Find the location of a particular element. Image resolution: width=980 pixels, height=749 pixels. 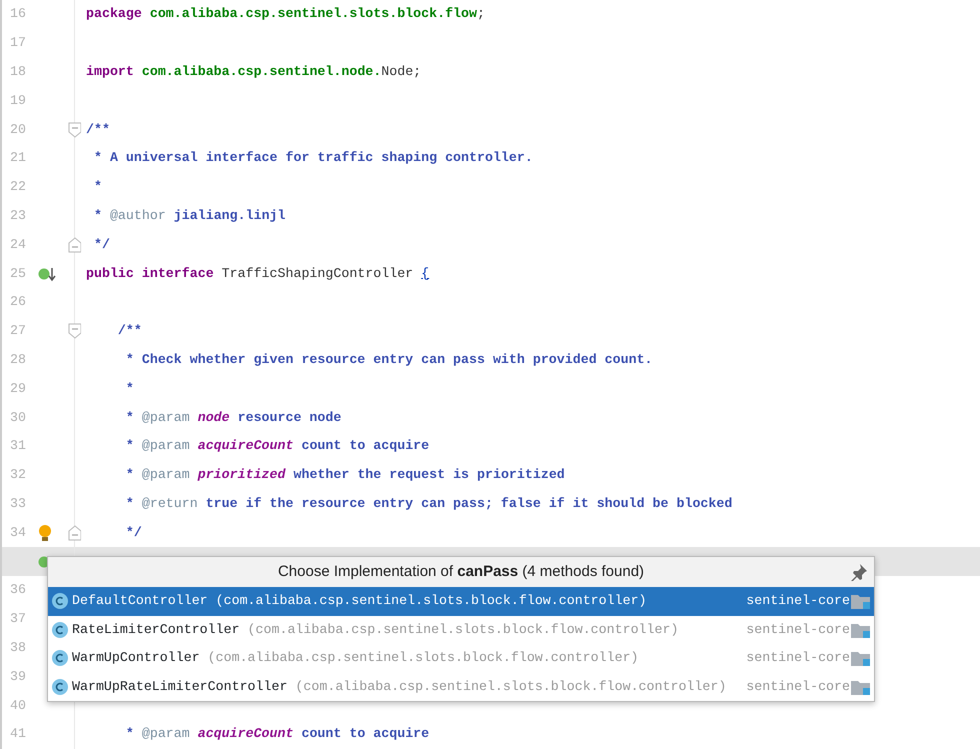

line-number: 22 is located at coordinates (18, 186).